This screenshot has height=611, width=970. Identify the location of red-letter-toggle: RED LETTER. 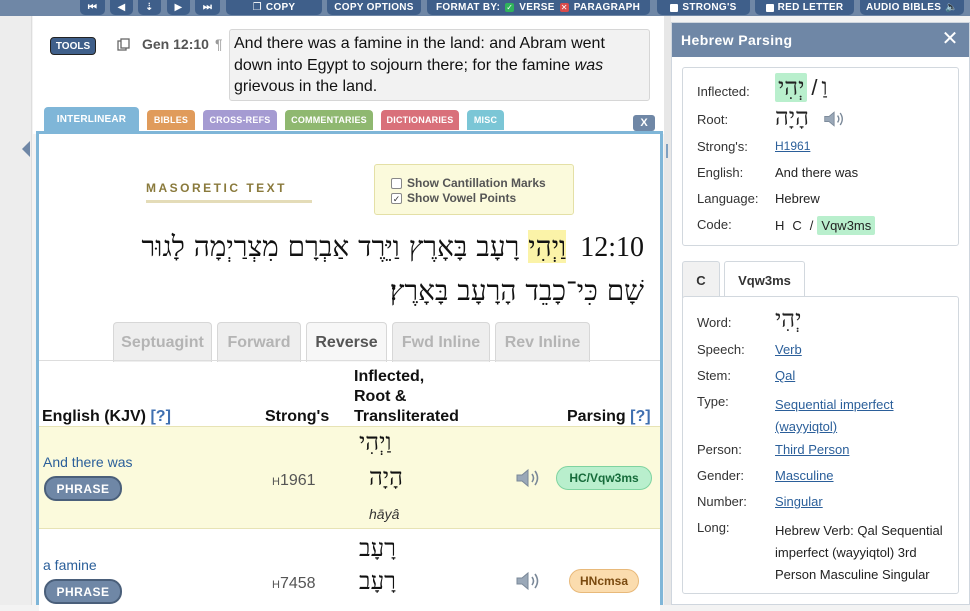
(804, 7).